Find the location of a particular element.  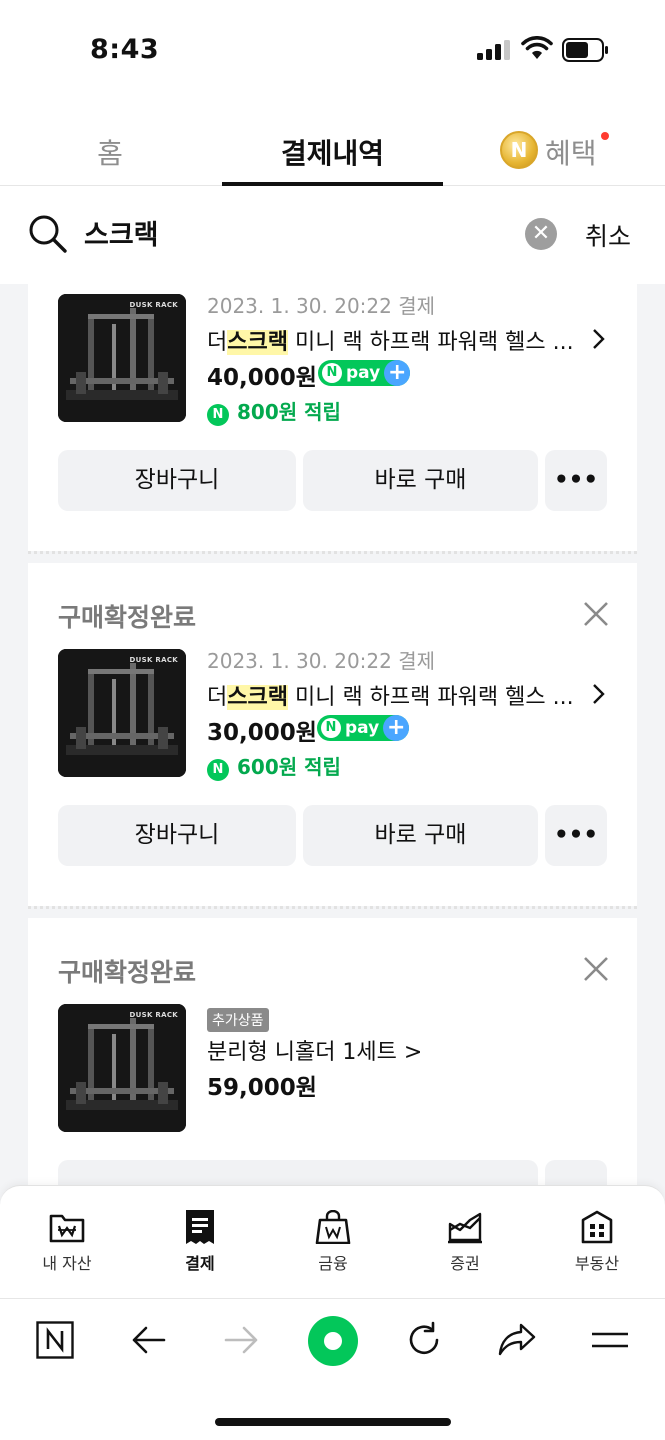

nav-payments: 결제 is located at coordinates (200, 1242).